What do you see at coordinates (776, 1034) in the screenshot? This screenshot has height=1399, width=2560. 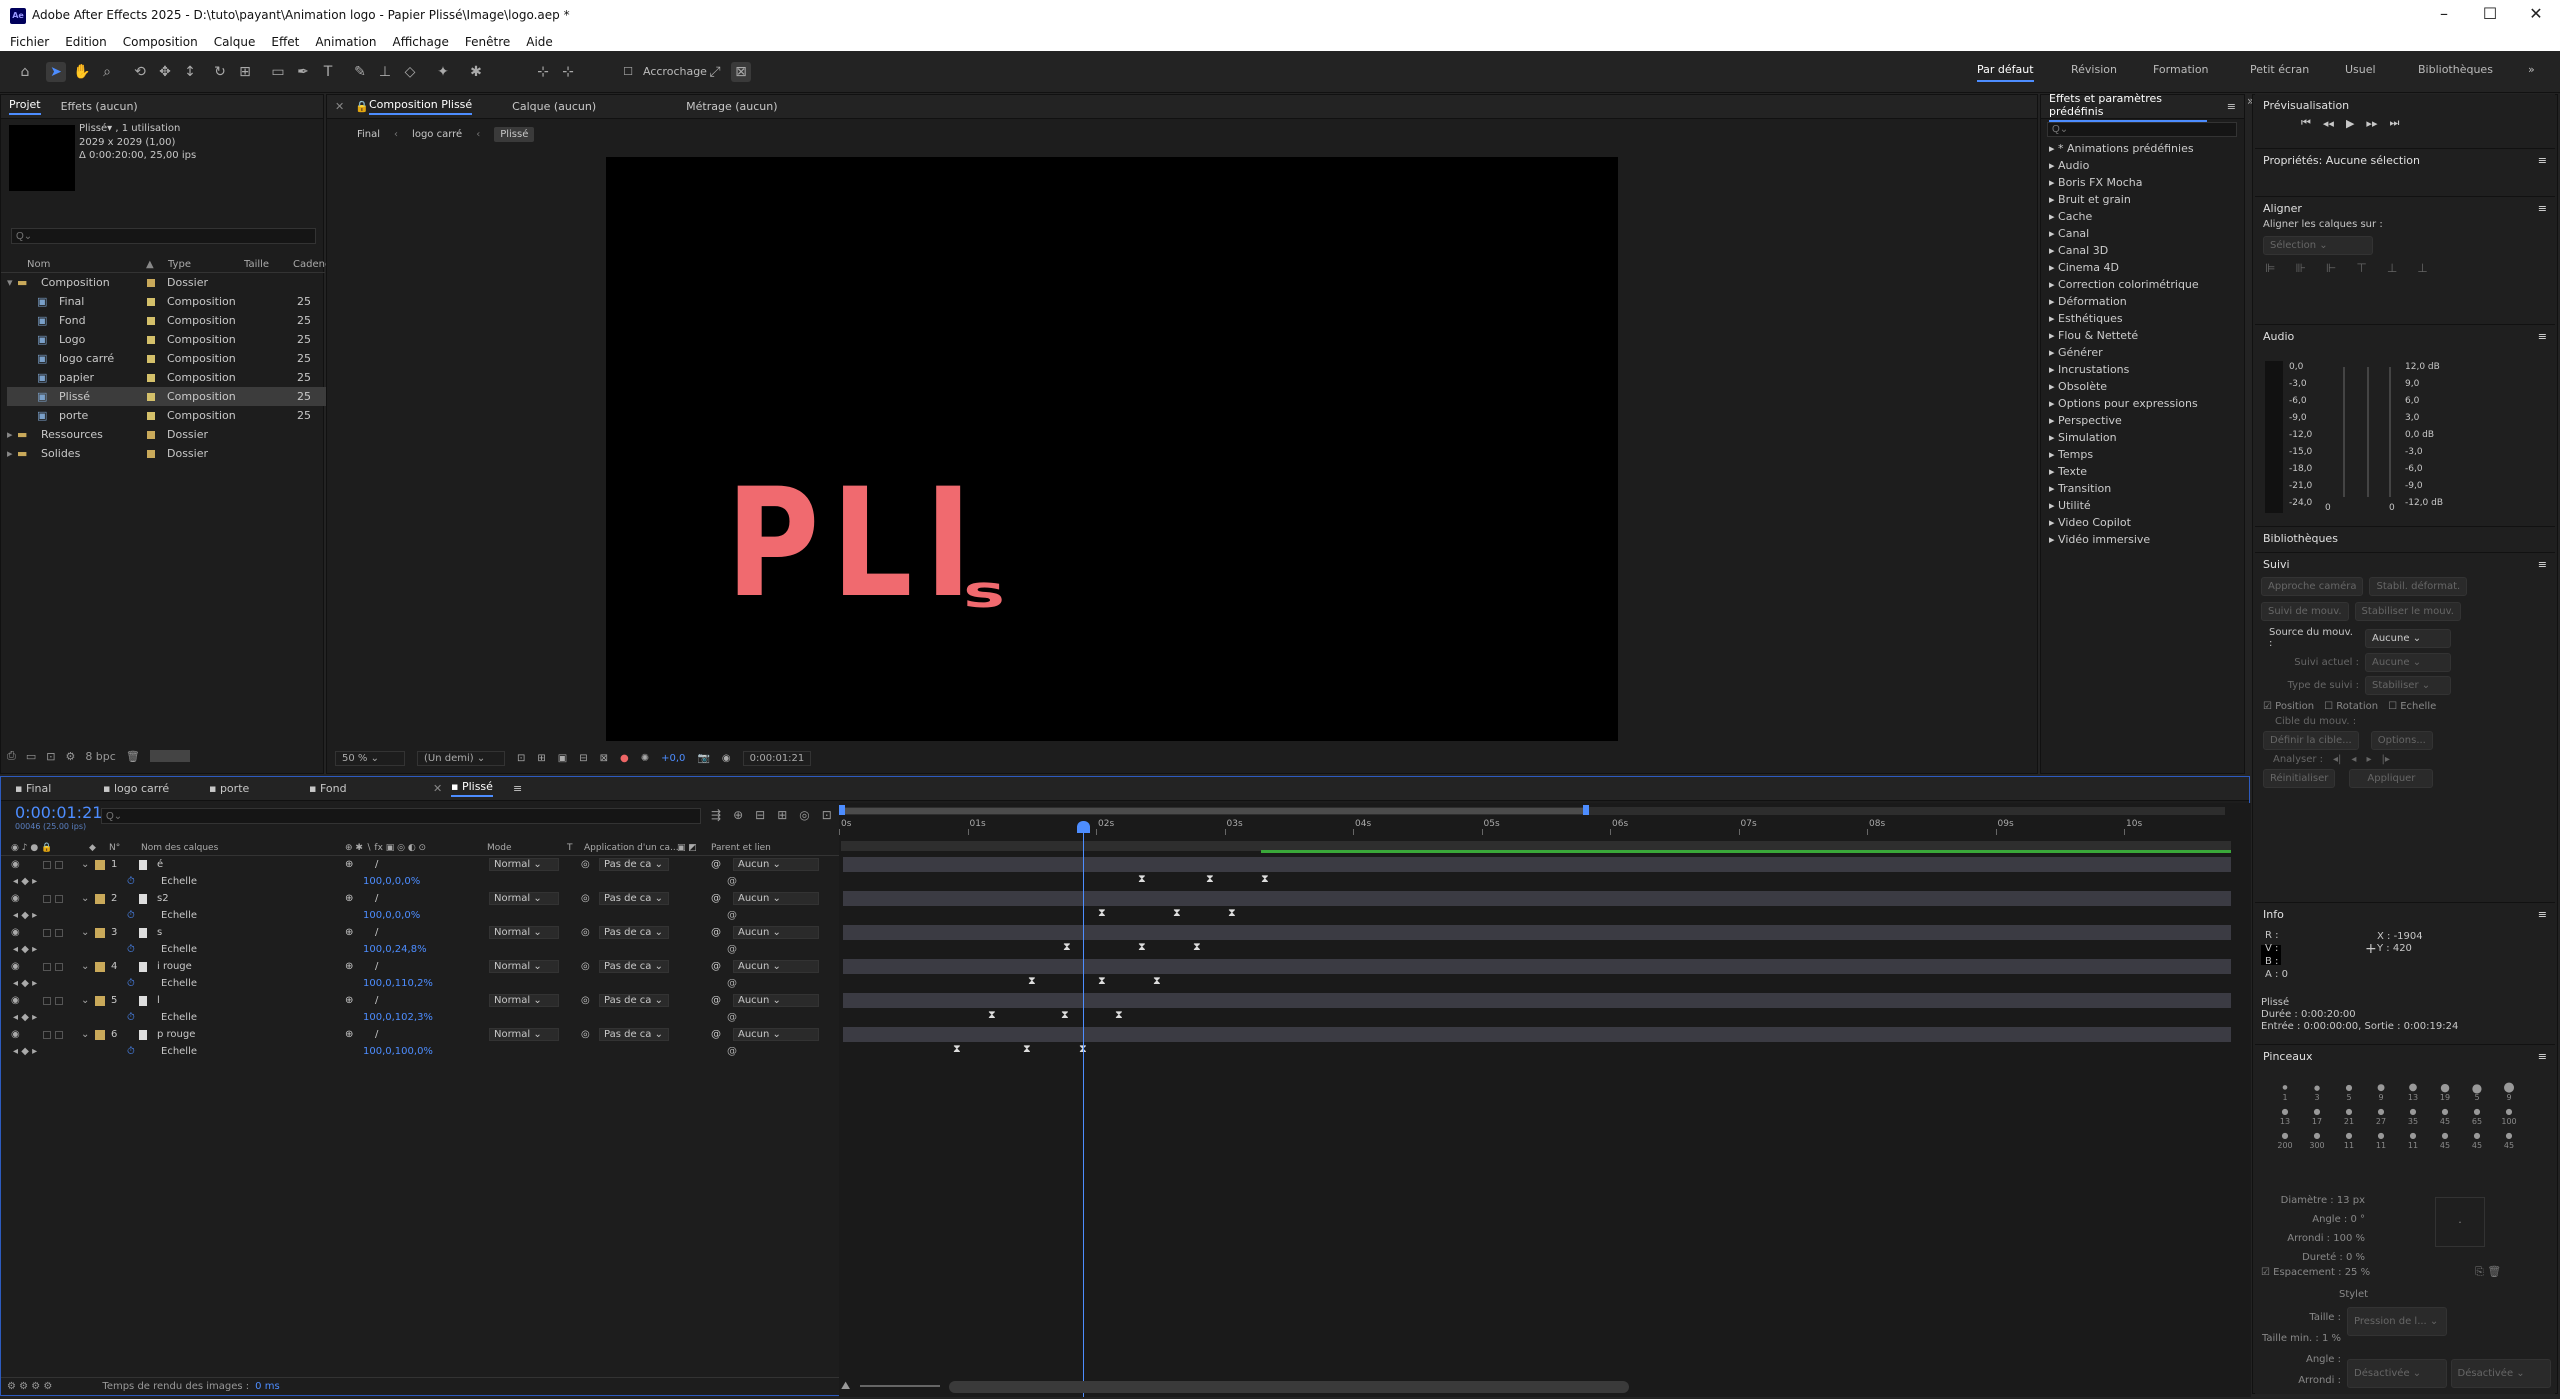 I see `parent-dropdown: Aucun ⌄` at bounding box center [776, 1034].